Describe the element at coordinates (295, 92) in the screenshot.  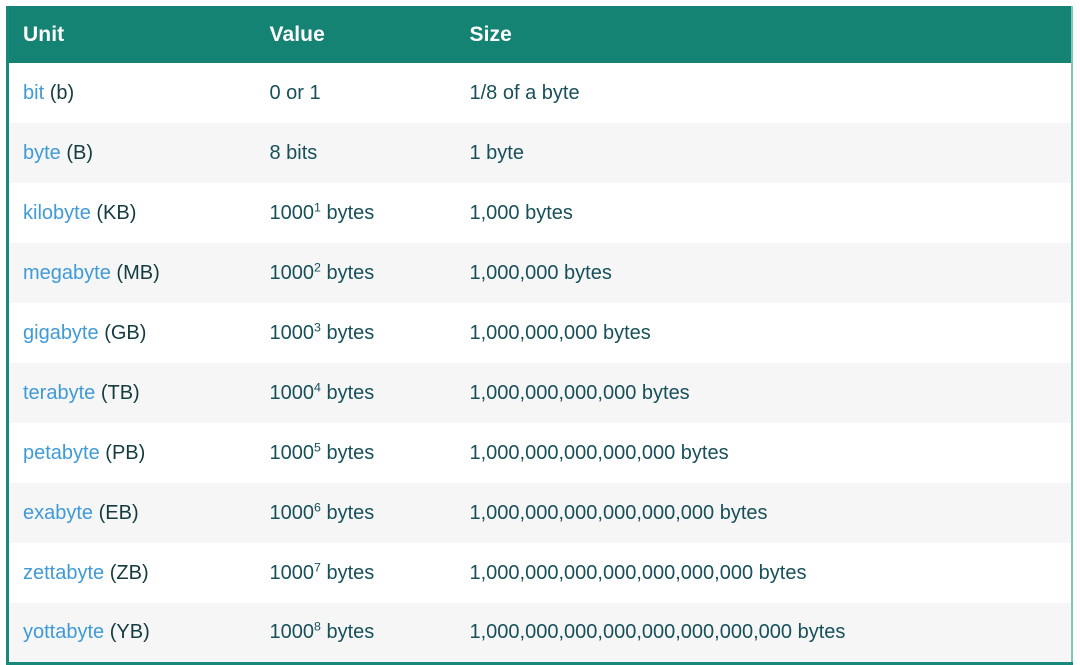
I see `value-base: 0 or 1` at that location.